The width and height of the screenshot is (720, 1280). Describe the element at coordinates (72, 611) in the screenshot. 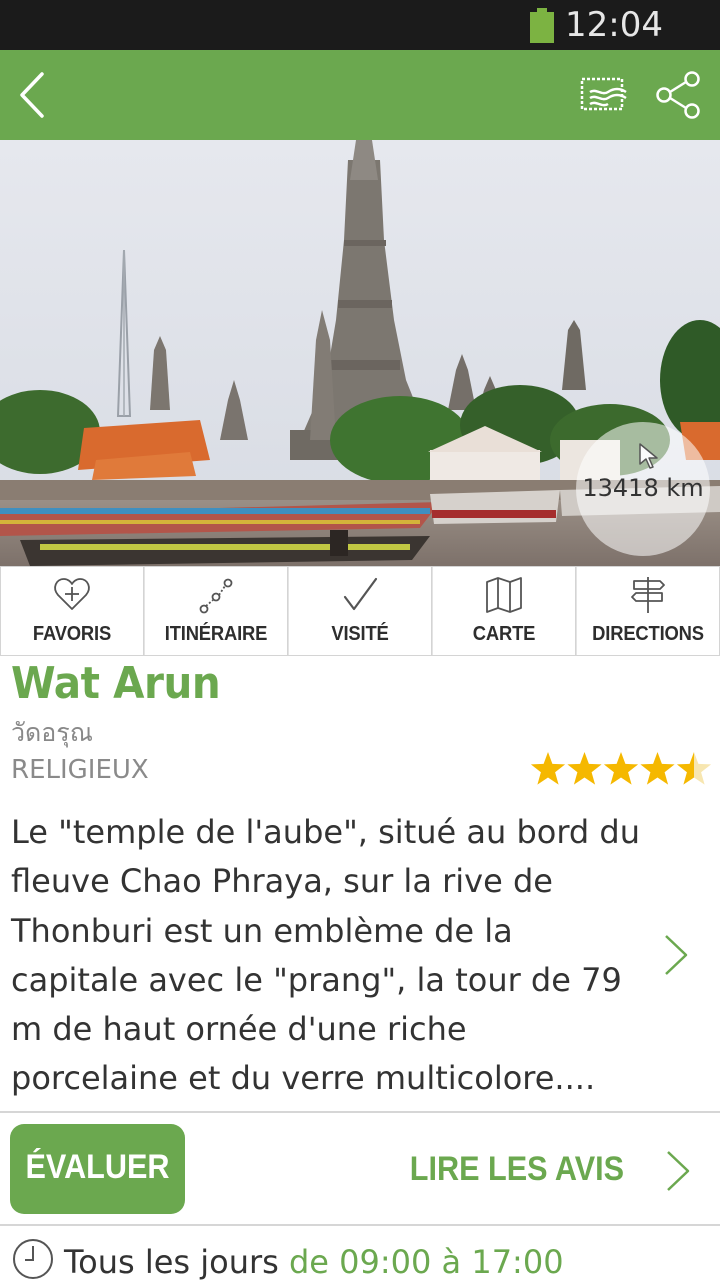

I see `favorites-button: FAVORIS` at that location.